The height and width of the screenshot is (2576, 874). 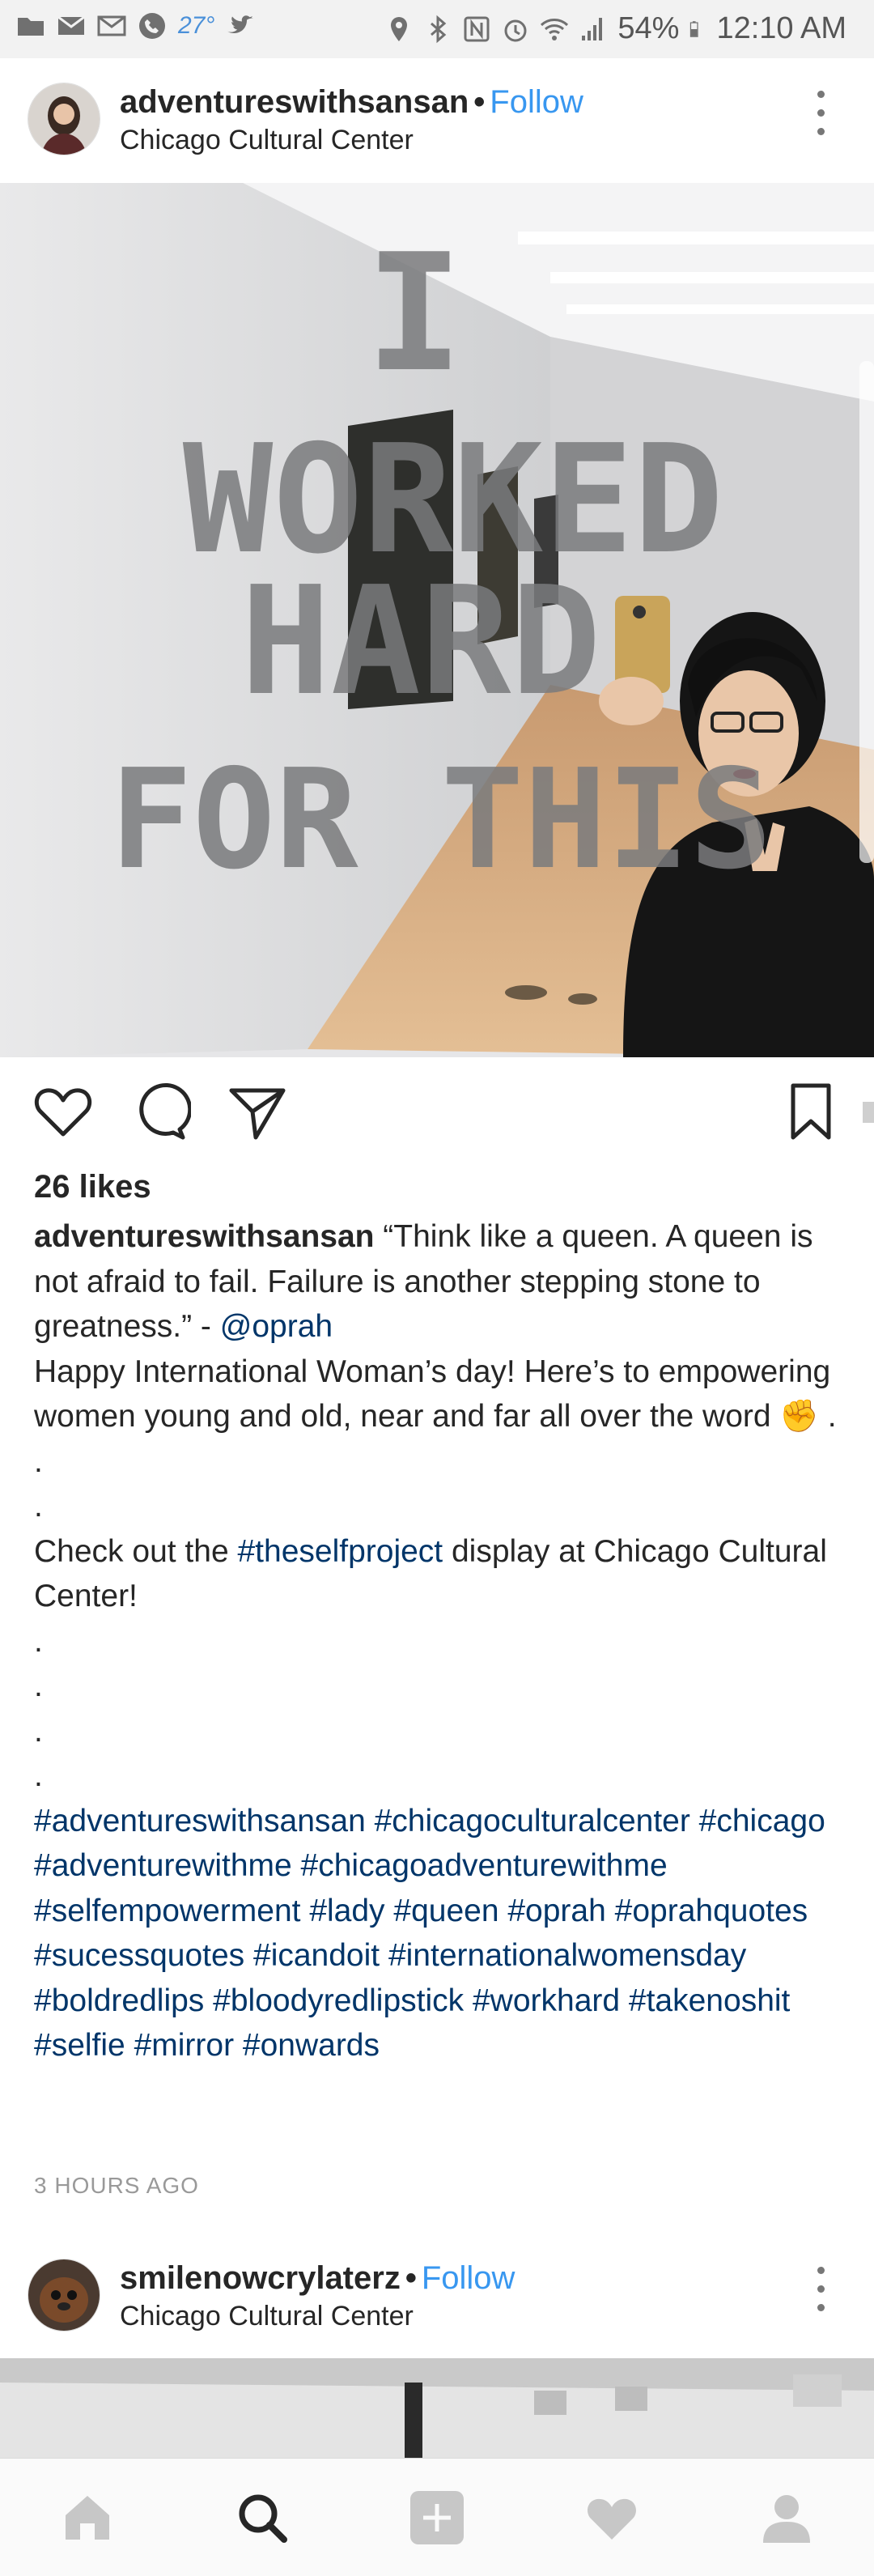 What do you see at coordinates (294, 102) in the screenshot?
I see `post-username: adventureswithsansan` at bounding box center [294, 102].